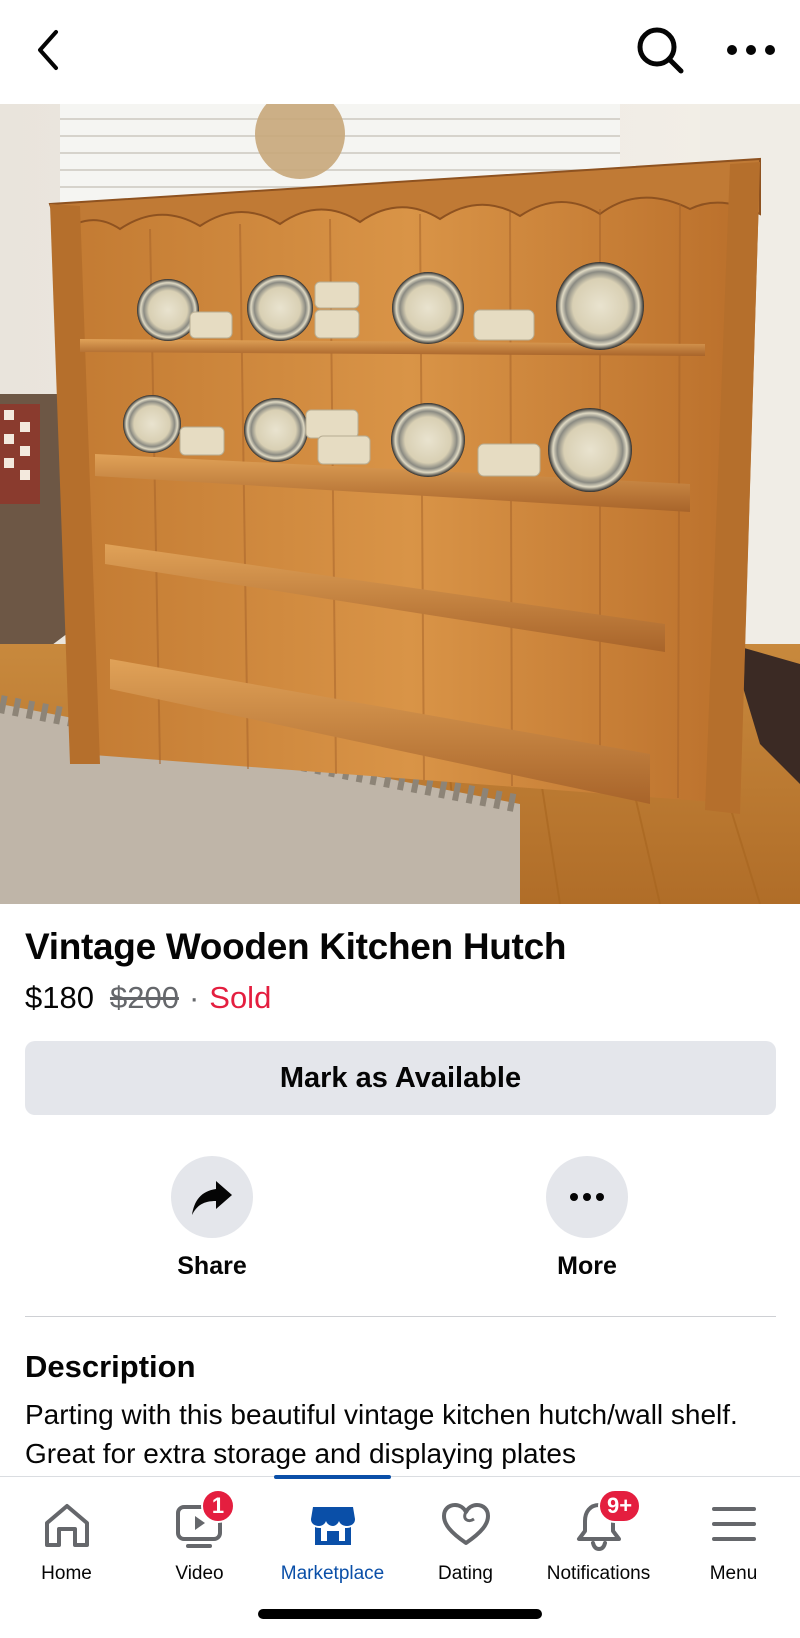 The width and height of the screenshot is (800, 1638). What do you see at coordinates (199, 1573) in the screenshot?
I see `nav-label-video: Video` at bounding box center [199, 1573].